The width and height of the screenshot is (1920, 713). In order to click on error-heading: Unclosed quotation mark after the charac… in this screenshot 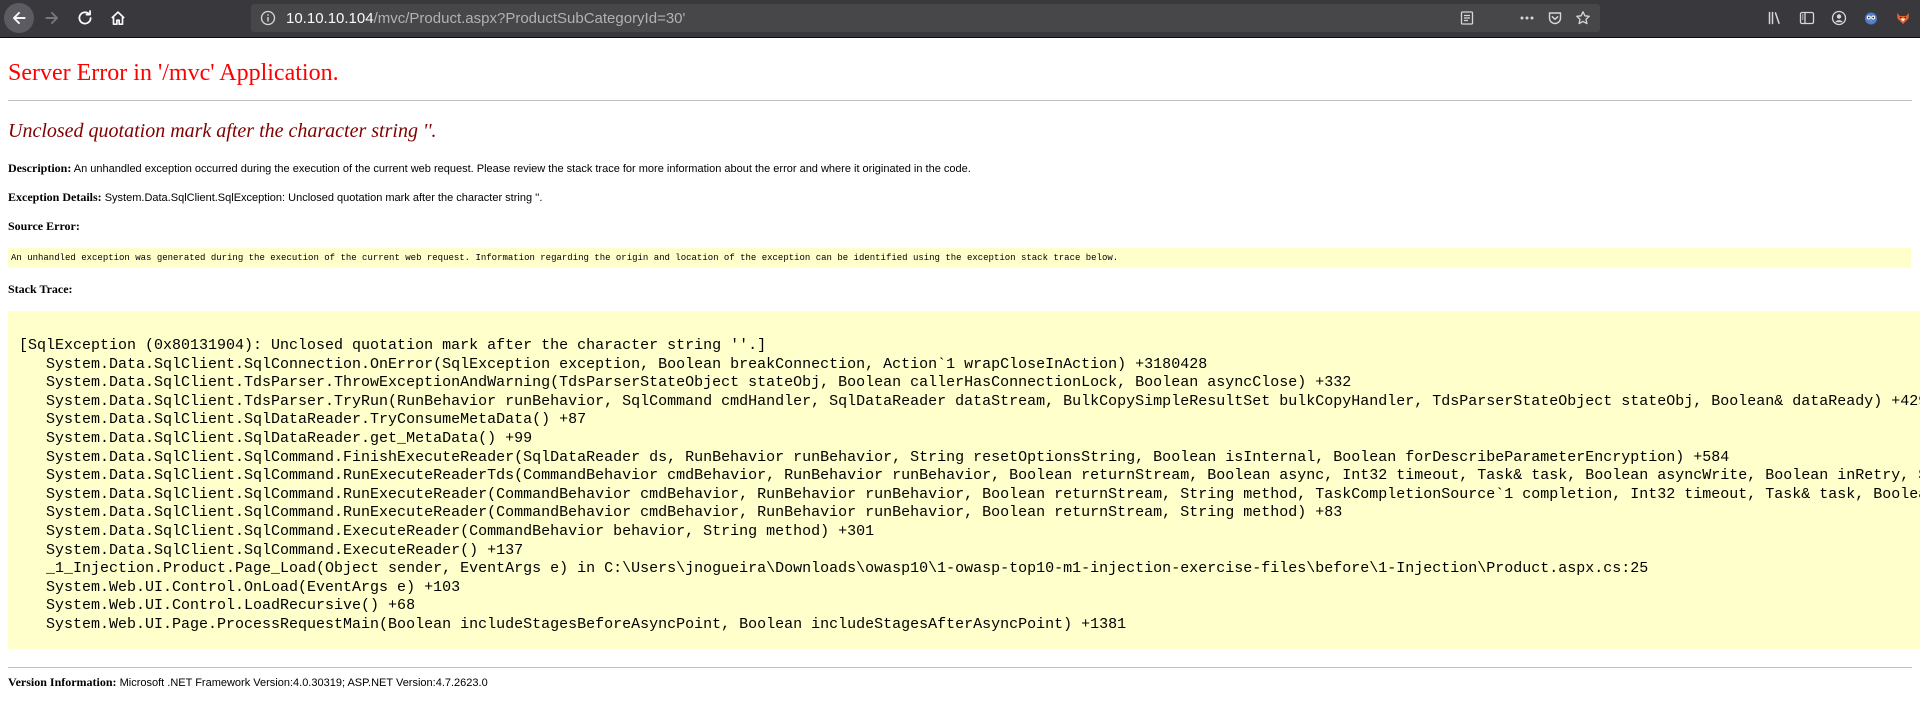, I will do `click(222, 131)`.